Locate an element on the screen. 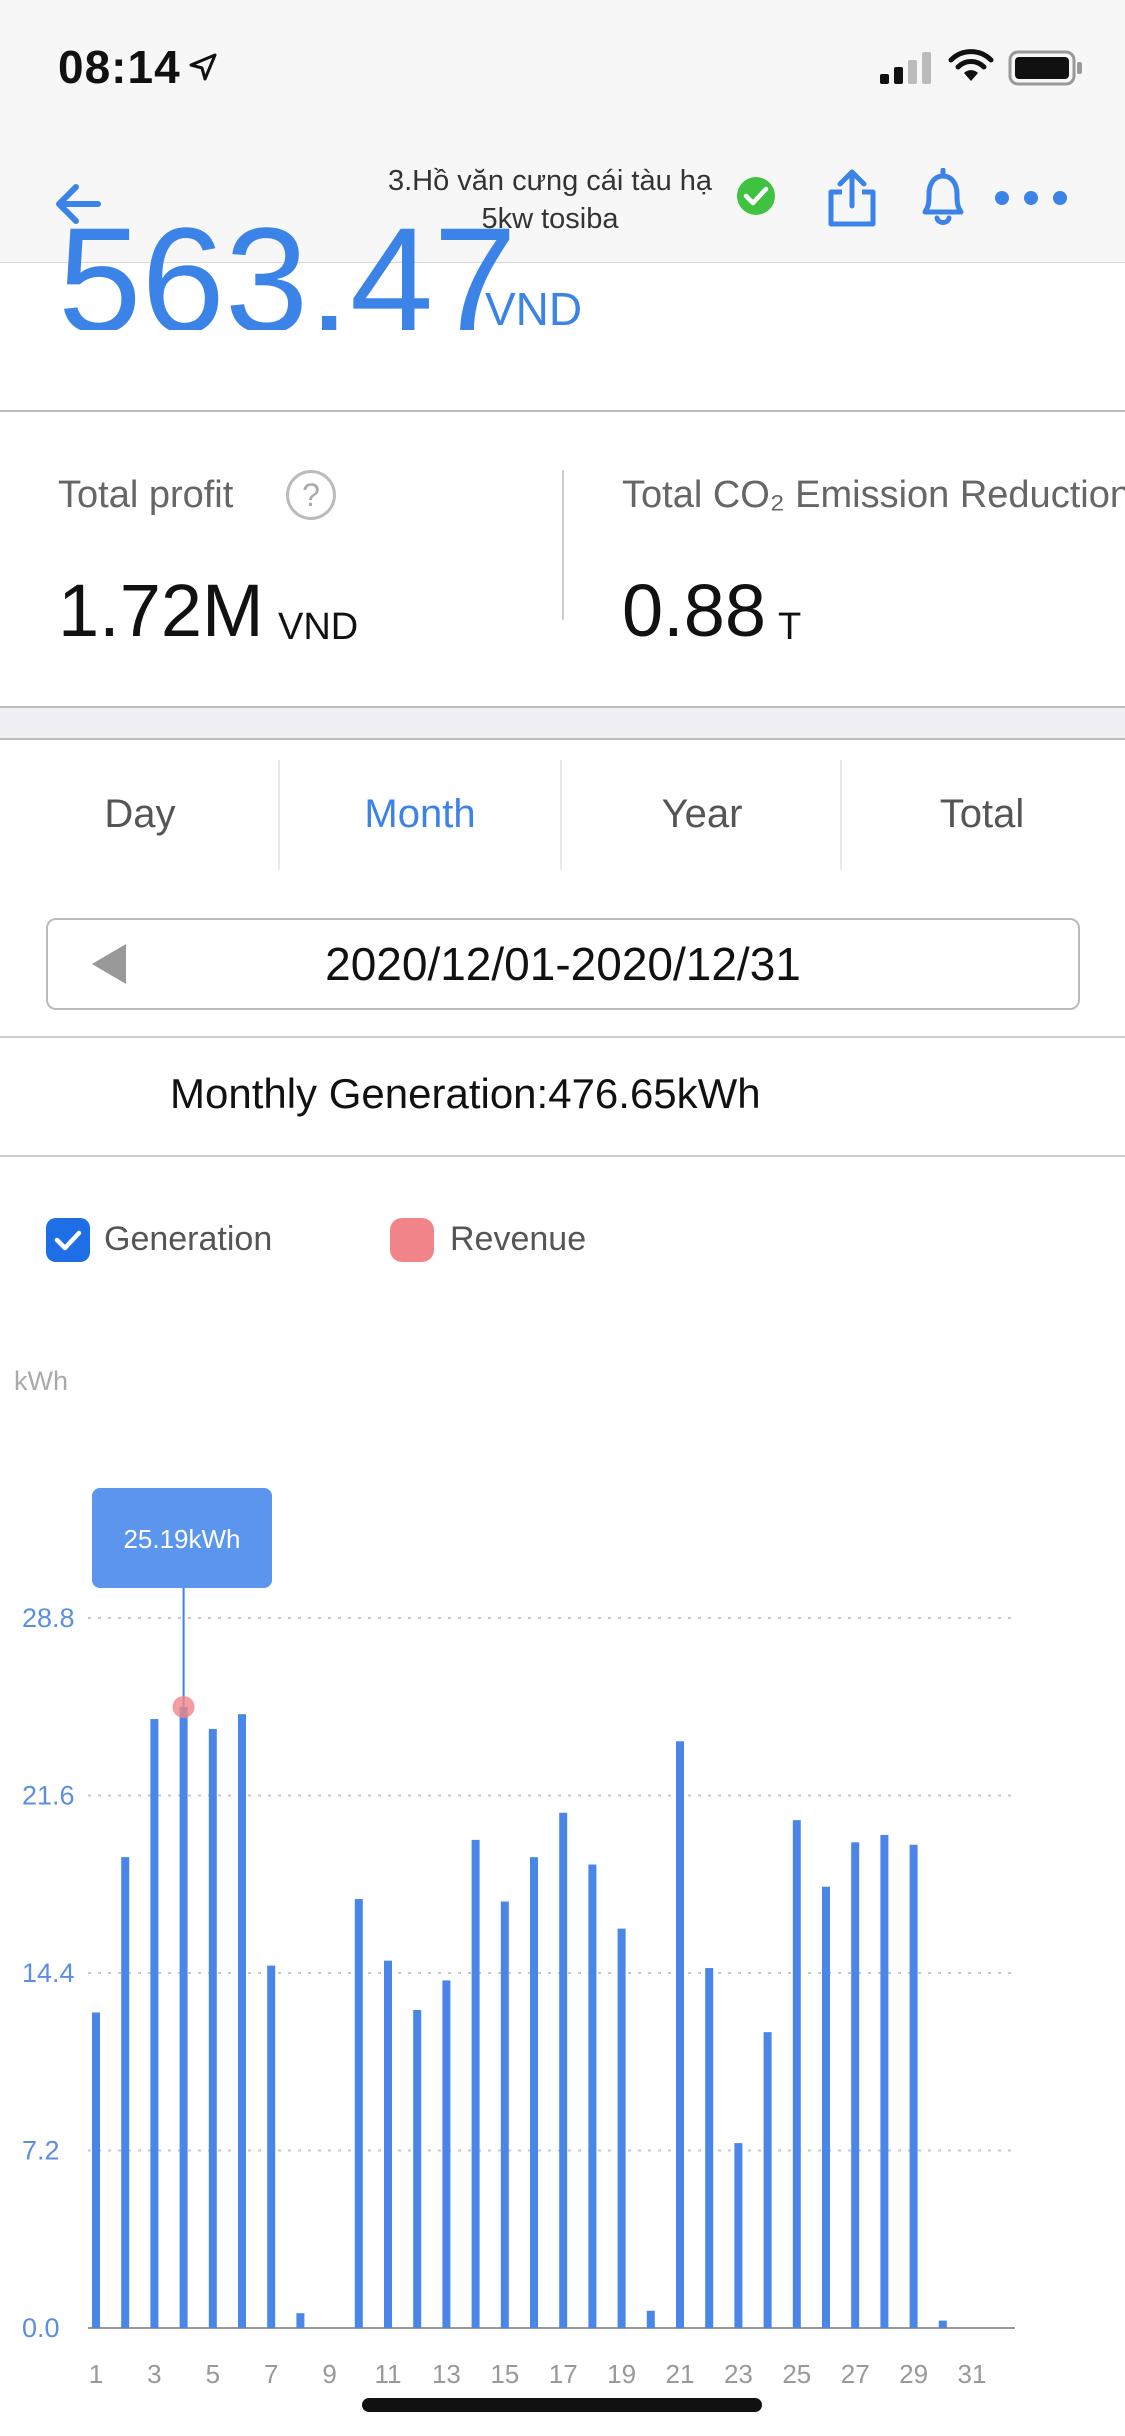 This screenshot has height=2436, width=1125. x-tick-label: 11 is located at coordinates (388, 2374).